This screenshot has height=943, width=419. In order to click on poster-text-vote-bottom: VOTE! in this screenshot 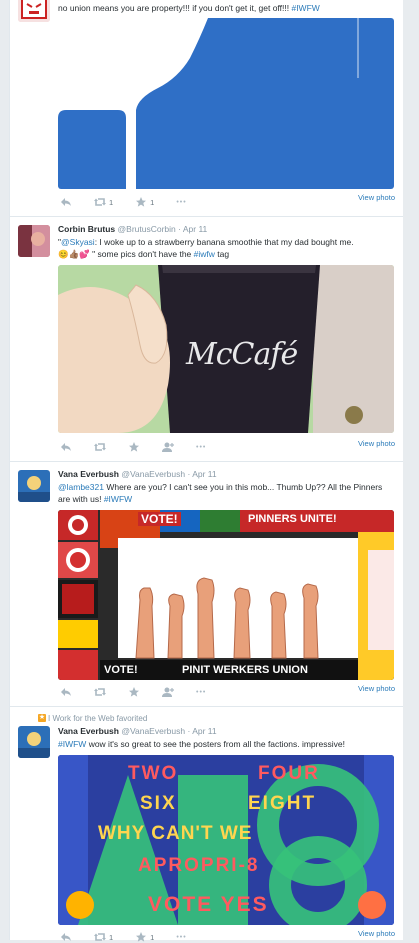, I will do `click(121, 670)`.